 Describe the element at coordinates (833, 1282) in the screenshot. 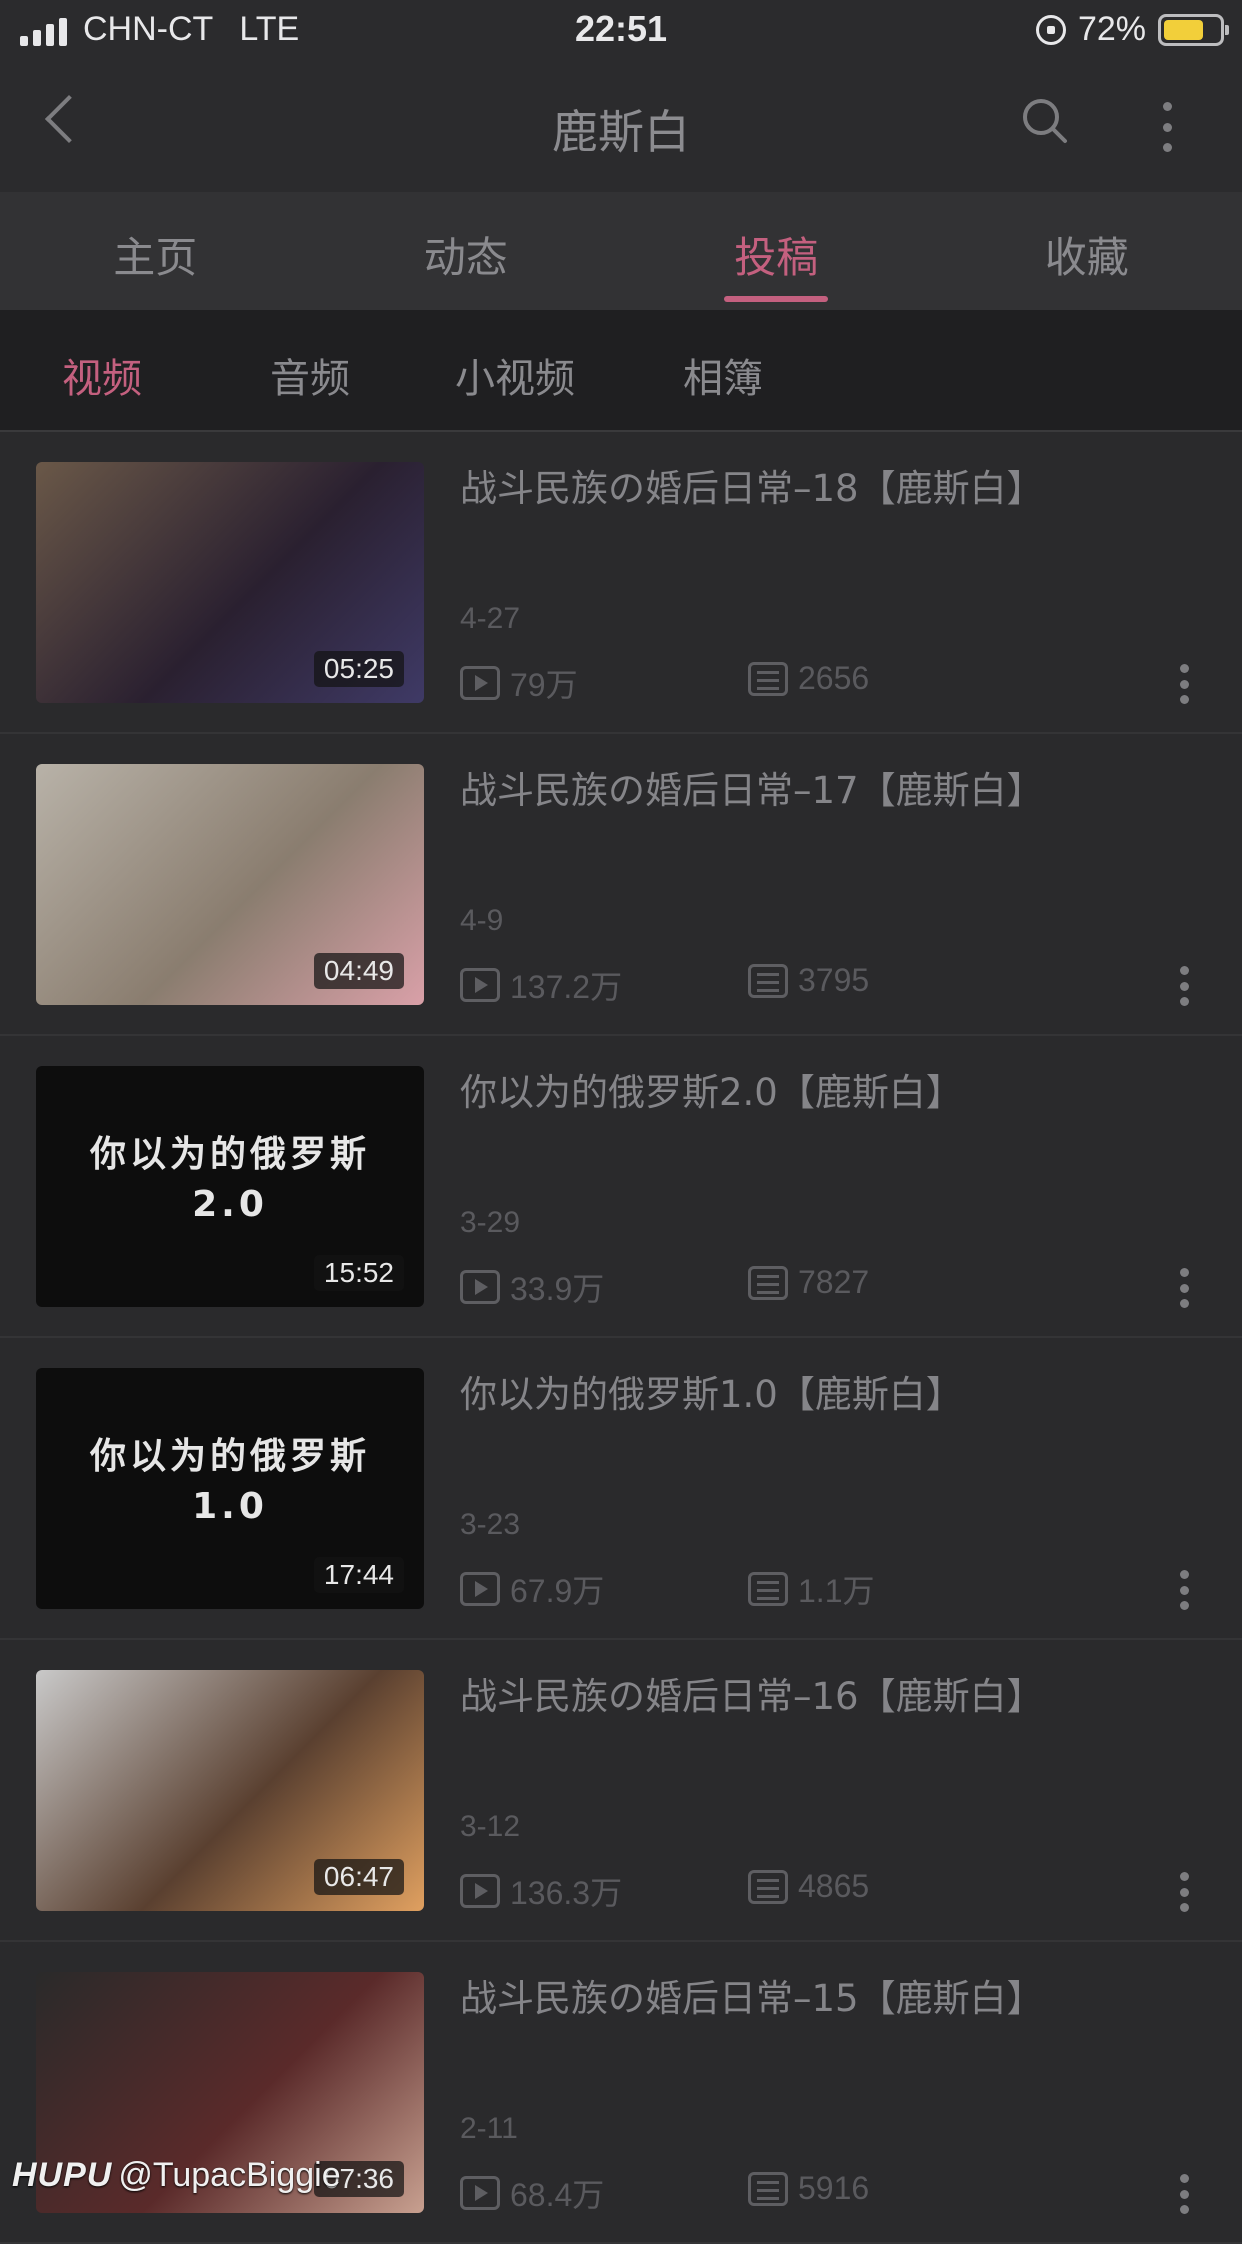

I see `comment-count-value: 7827` at that location.